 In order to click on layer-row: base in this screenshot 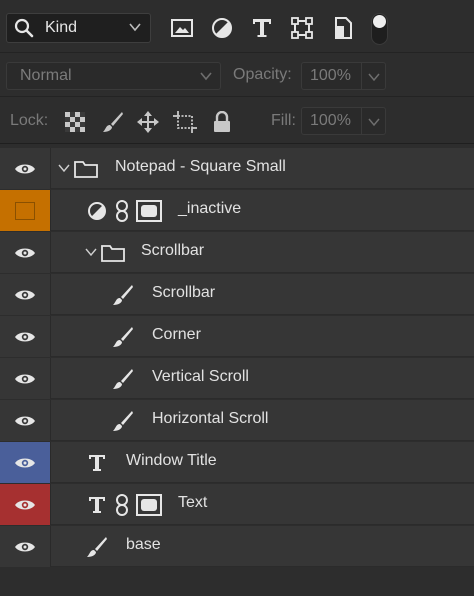, I will do `click(237, 546)`.